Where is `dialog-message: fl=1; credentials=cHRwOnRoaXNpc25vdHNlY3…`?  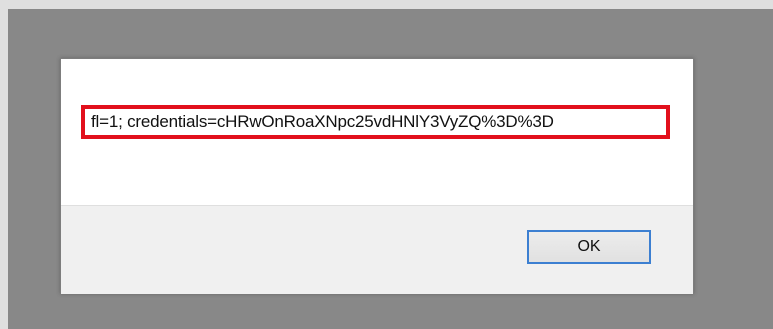
dialog-message: fl=1; credentials=cHRwOnRoaXNpc25vdHNlY3… is located at coordinates (322, 121).